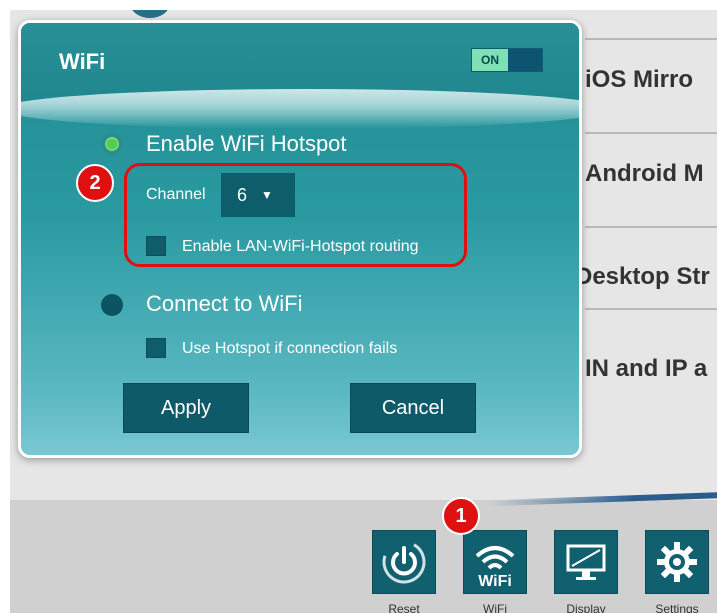 The height and width of the screenshot is (613, 717). What do you see at coordinates (495, 562) in the screenshot?
I see `wifi-icon: WiFi` at bounding box center [495, 562].